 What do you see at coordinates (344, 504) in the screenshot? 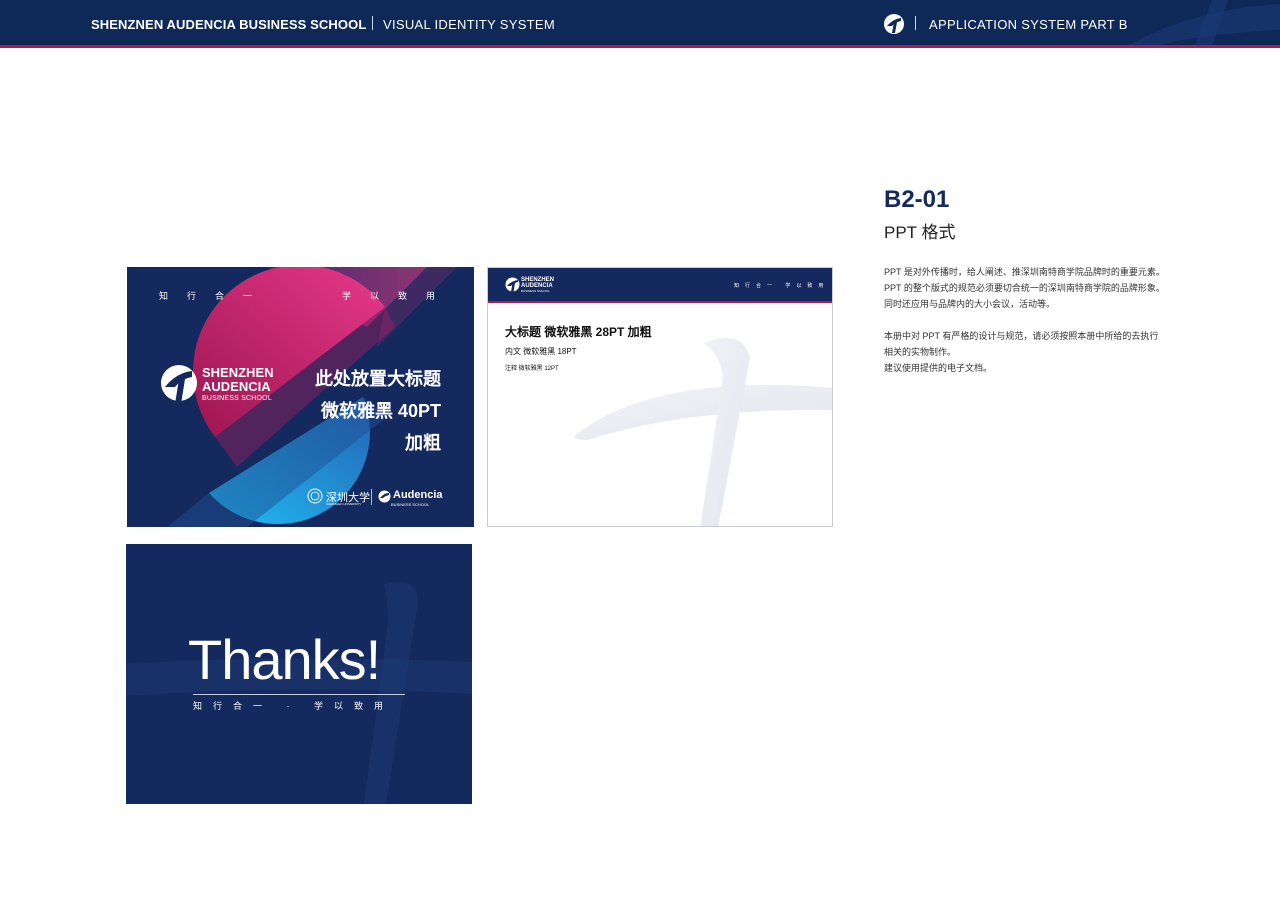
I see `szu-name-en: SHENZHEN UNIVERSITY` at bounding box center [344, 504].